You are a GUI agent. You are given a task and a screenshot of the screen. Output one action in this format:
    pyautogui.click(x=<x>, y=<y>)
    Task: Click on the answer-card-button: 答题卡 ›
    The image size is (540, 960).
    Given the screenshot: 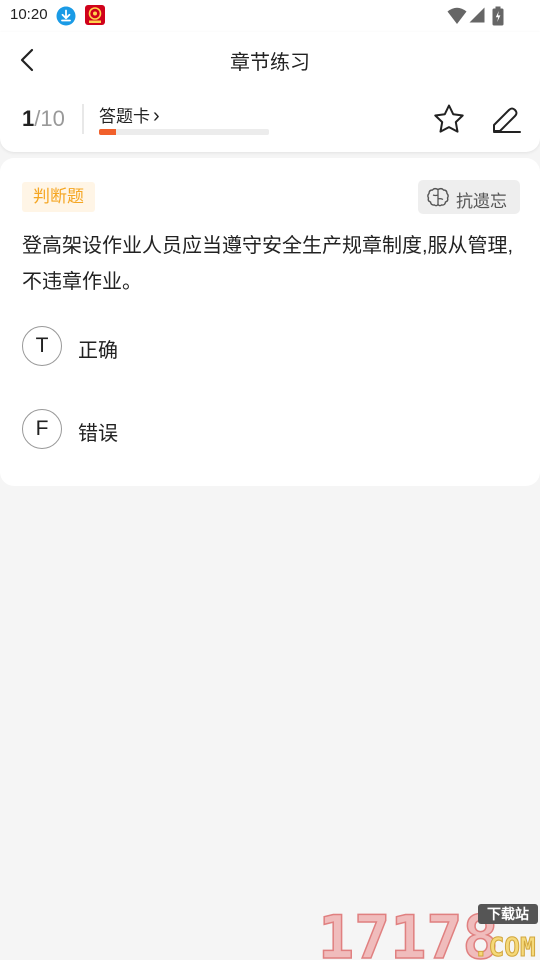 What is the action you would take?
    pyautogui.click(x=129, y=114)
    